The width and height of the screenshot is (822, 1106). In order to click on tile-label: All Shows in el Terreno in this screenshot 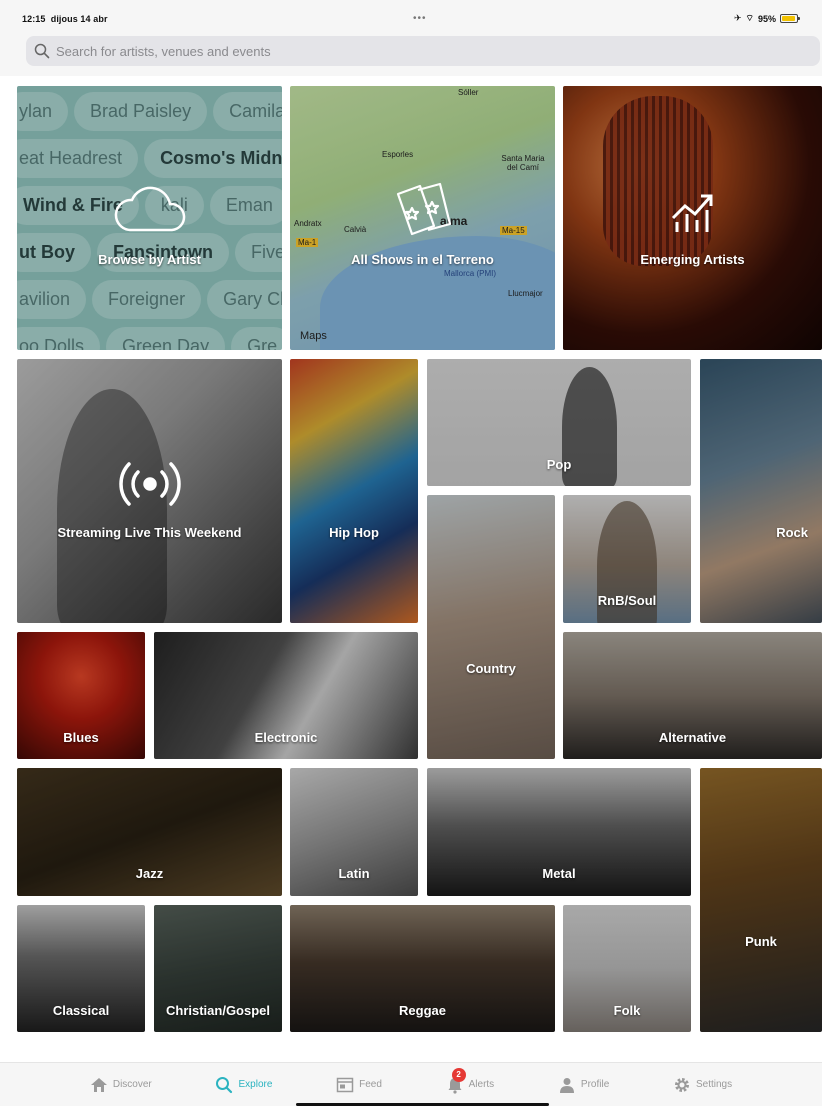, I will do `click(422, 259)`.